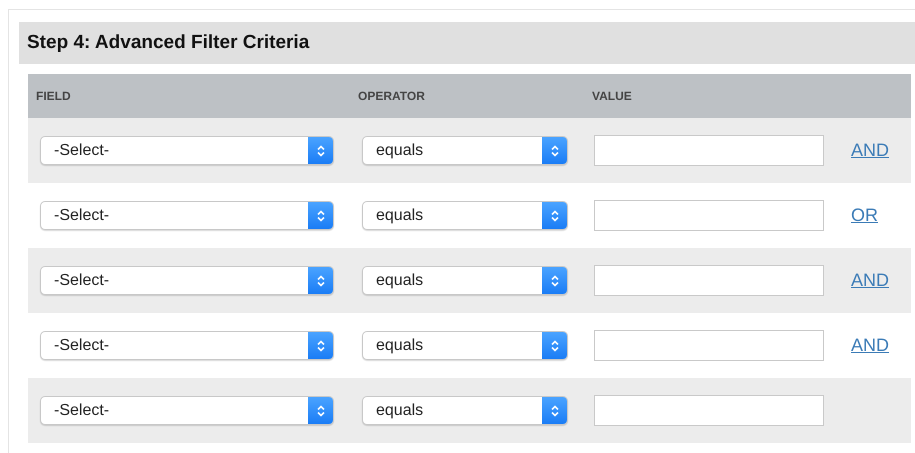 Image resolution: width=915 pixels, height=453 pixels. I want to click on section-title: Step 4: Advanced Filter Criteria, so click(168, 43).